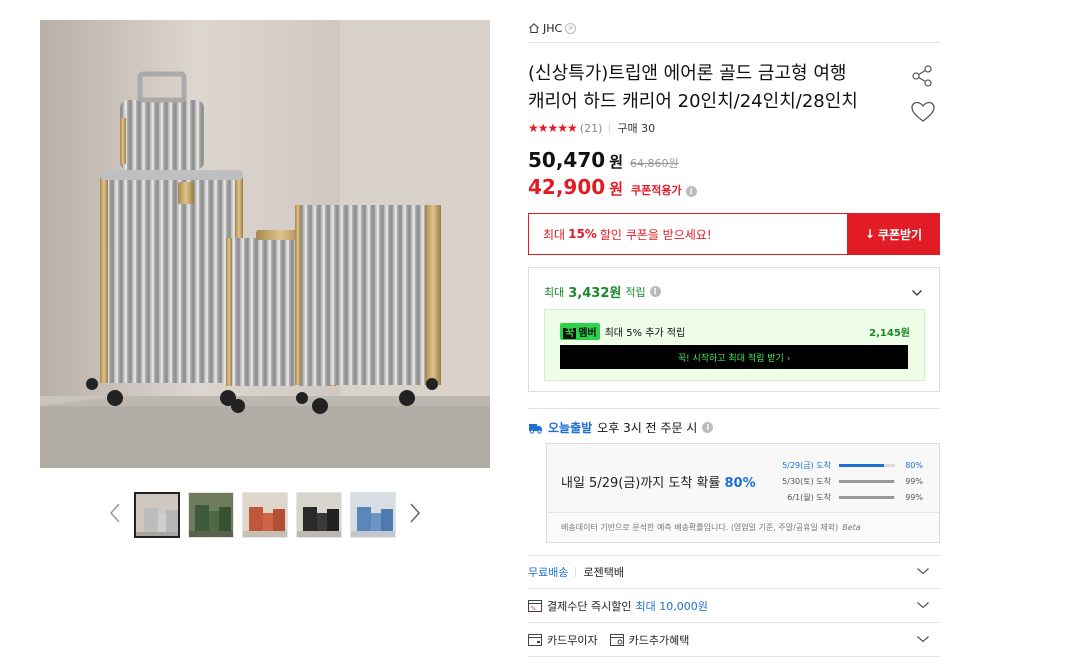 The image size is (1067, 664). I want to click on share-icon, so click(922, 76).